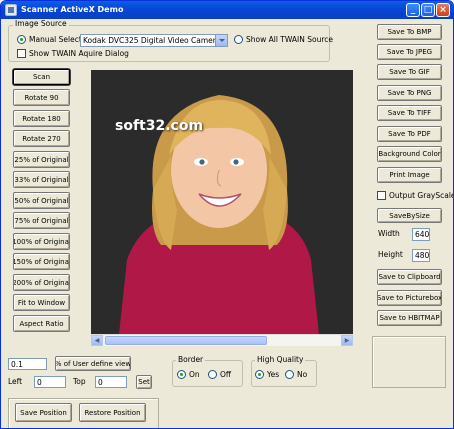 The height and width of the screenshot is (429, 454). I want to click on manual-select-radio, so click(21, 39).